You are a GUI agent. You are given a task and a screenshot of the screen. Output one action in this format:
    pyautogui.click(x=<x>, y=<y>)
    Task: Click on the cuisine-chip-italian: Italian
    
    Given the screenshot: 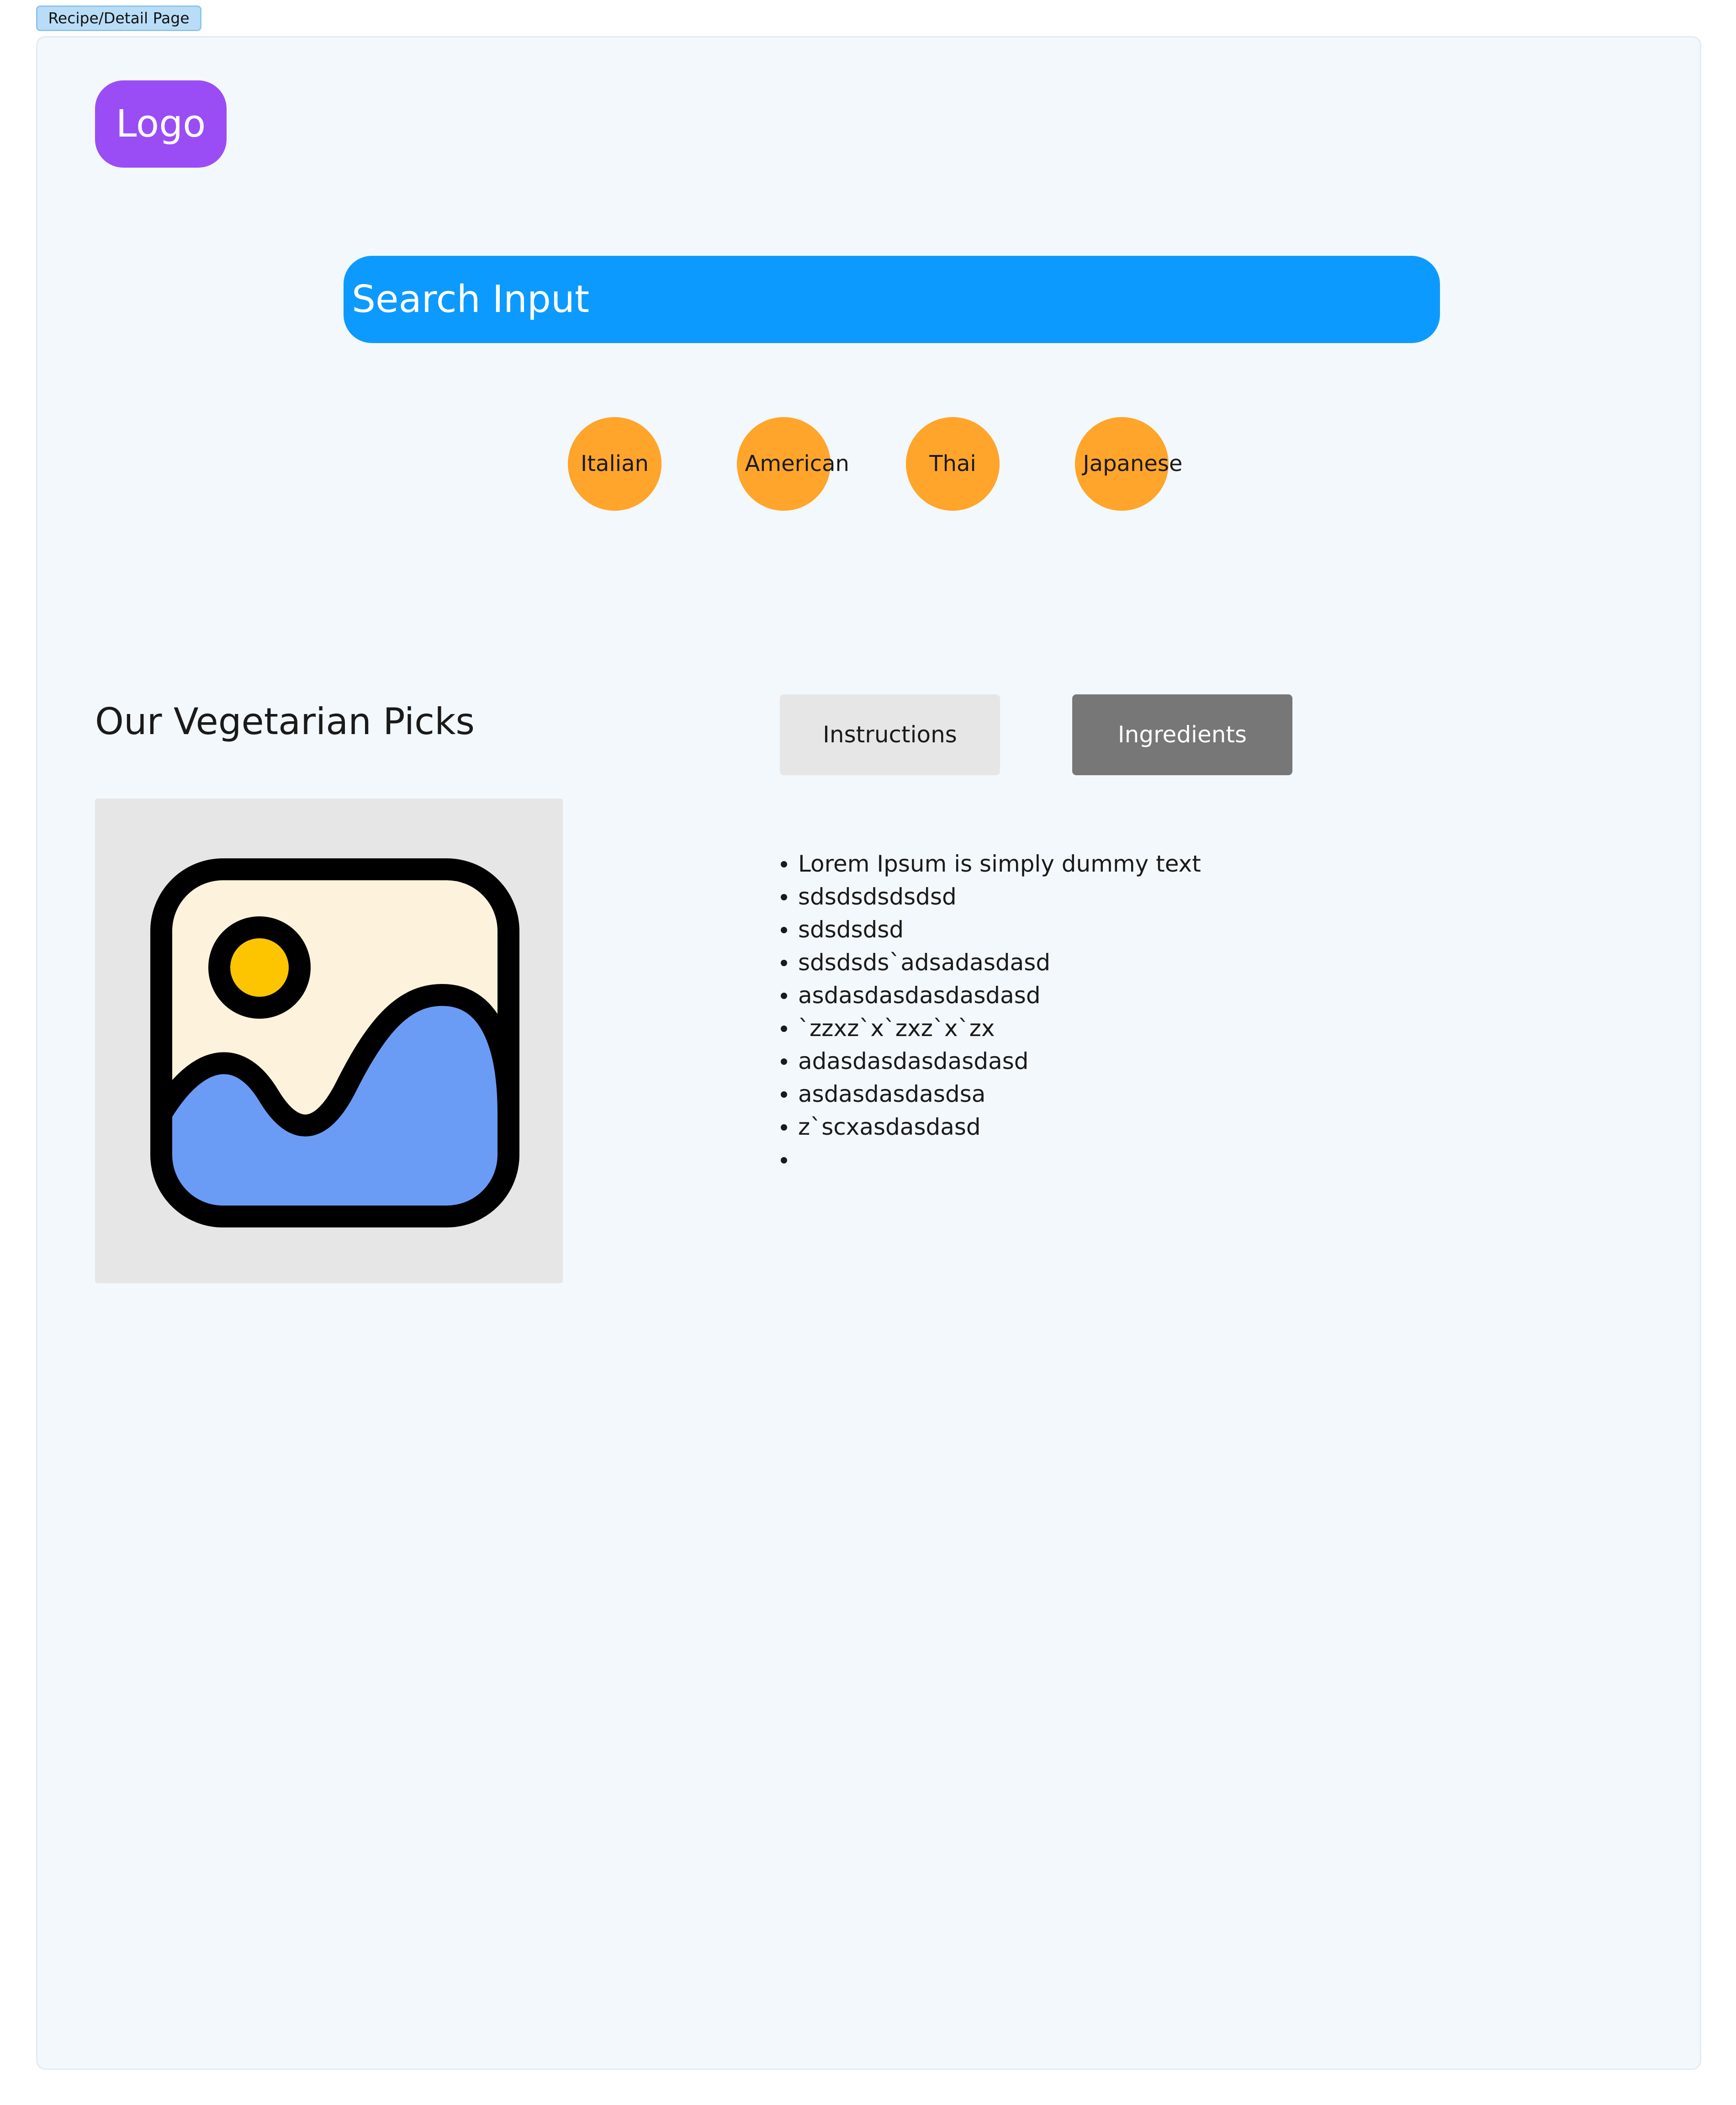 What is the action you would take?
    pyautogui.click(x=615, y=464)
    